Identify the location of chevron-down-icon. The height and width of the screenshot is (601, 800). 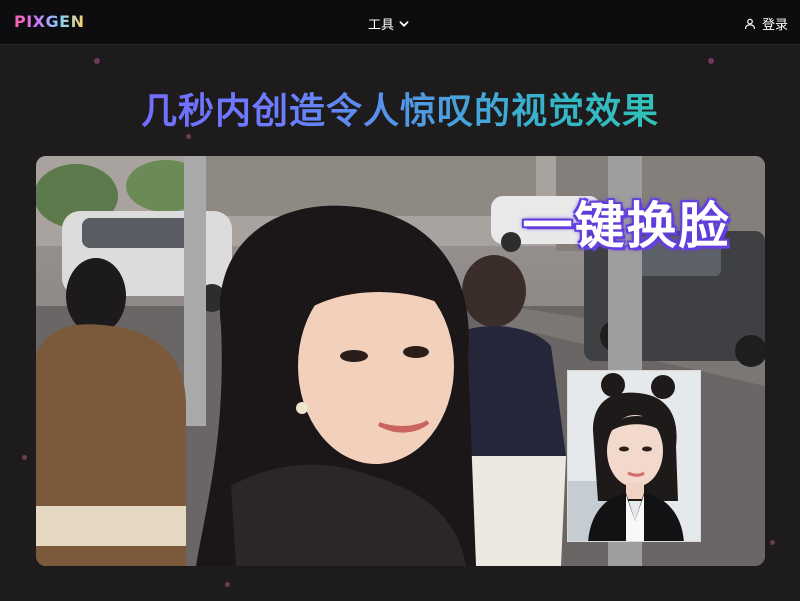
(404, 24).